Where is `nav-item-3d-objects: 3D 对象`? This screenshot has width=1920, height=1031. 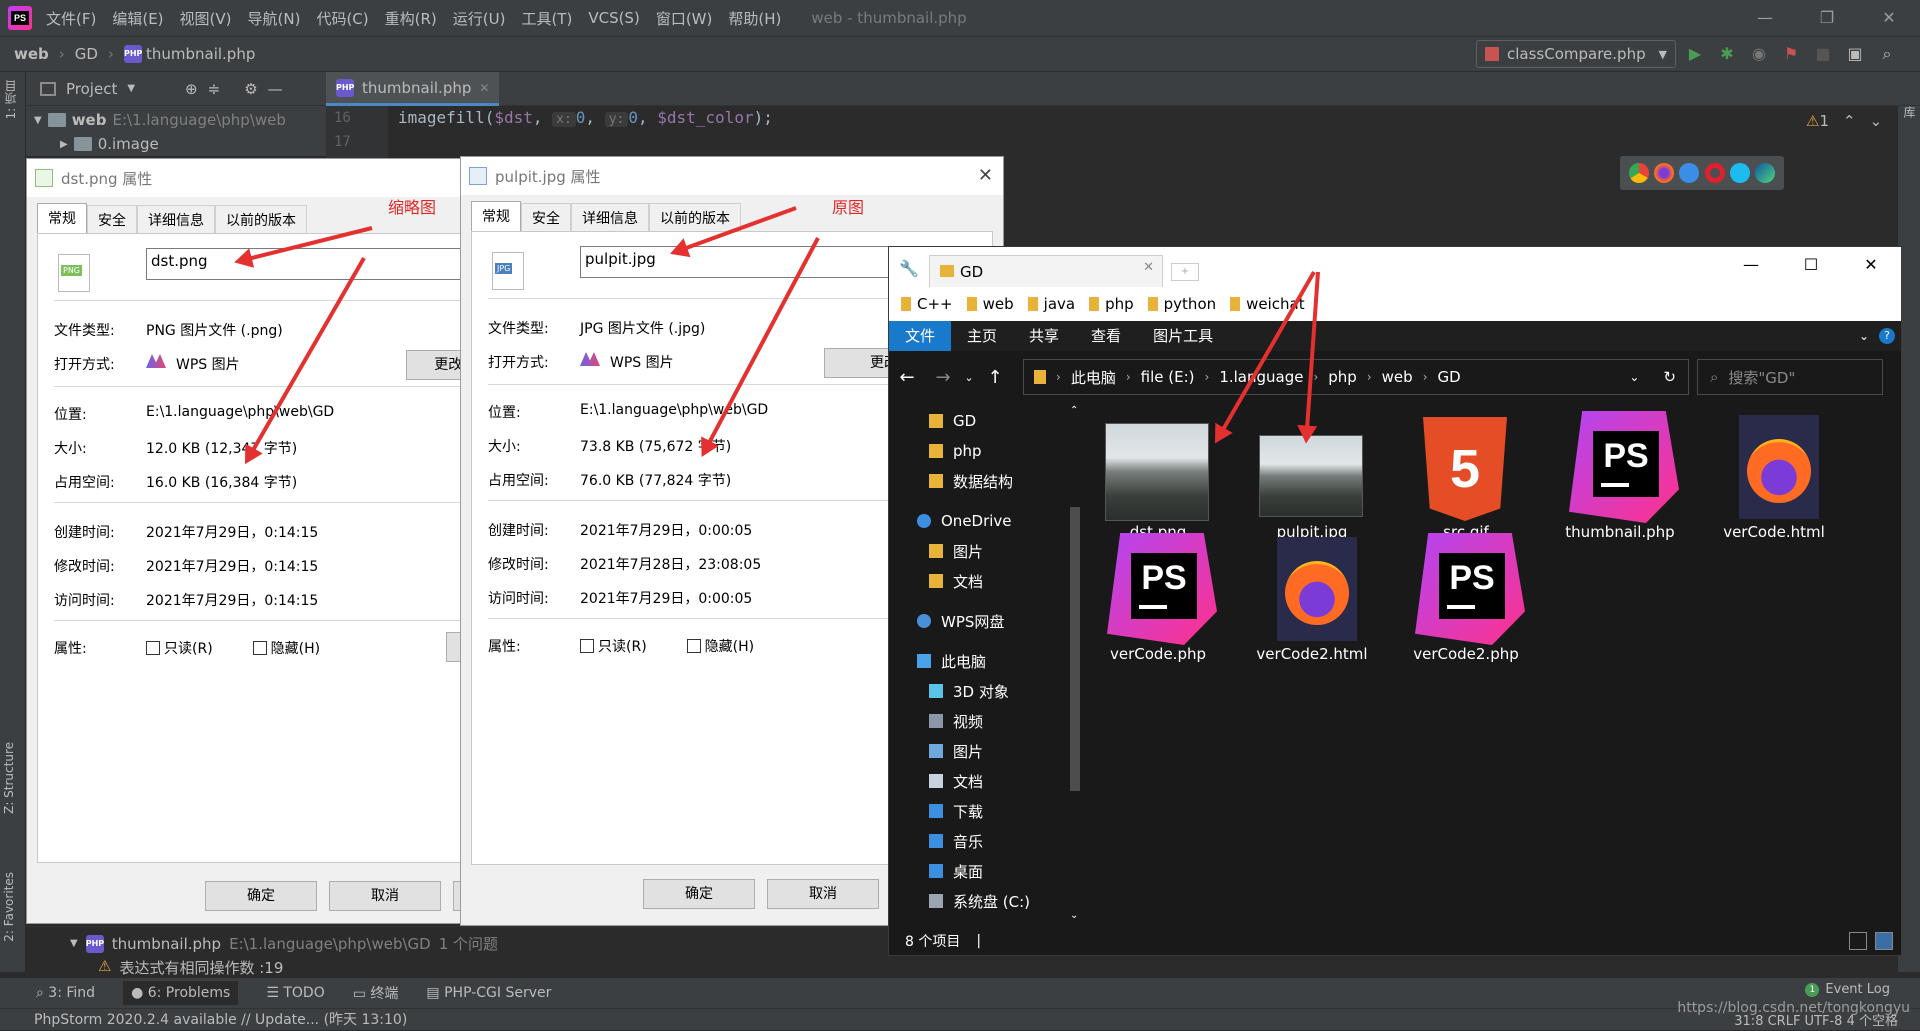
nav-item-3d-objects: 3D 对象 is located at coordinates (969, 691).